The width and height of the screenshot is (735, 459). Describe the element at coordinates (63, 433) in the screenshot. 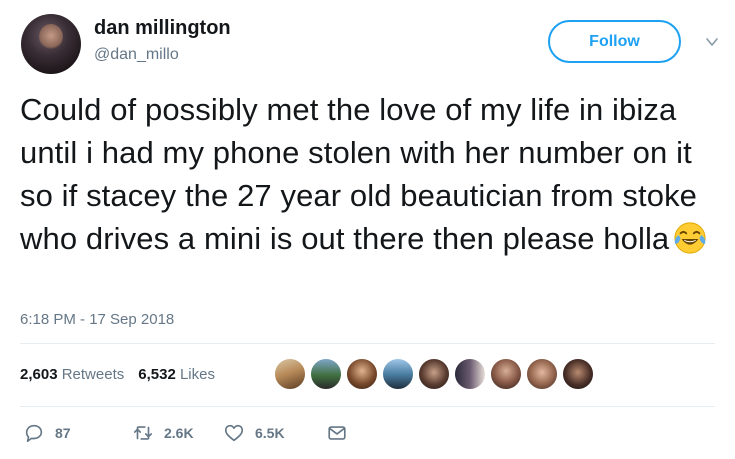

I see `reply-count: 87` at that location.